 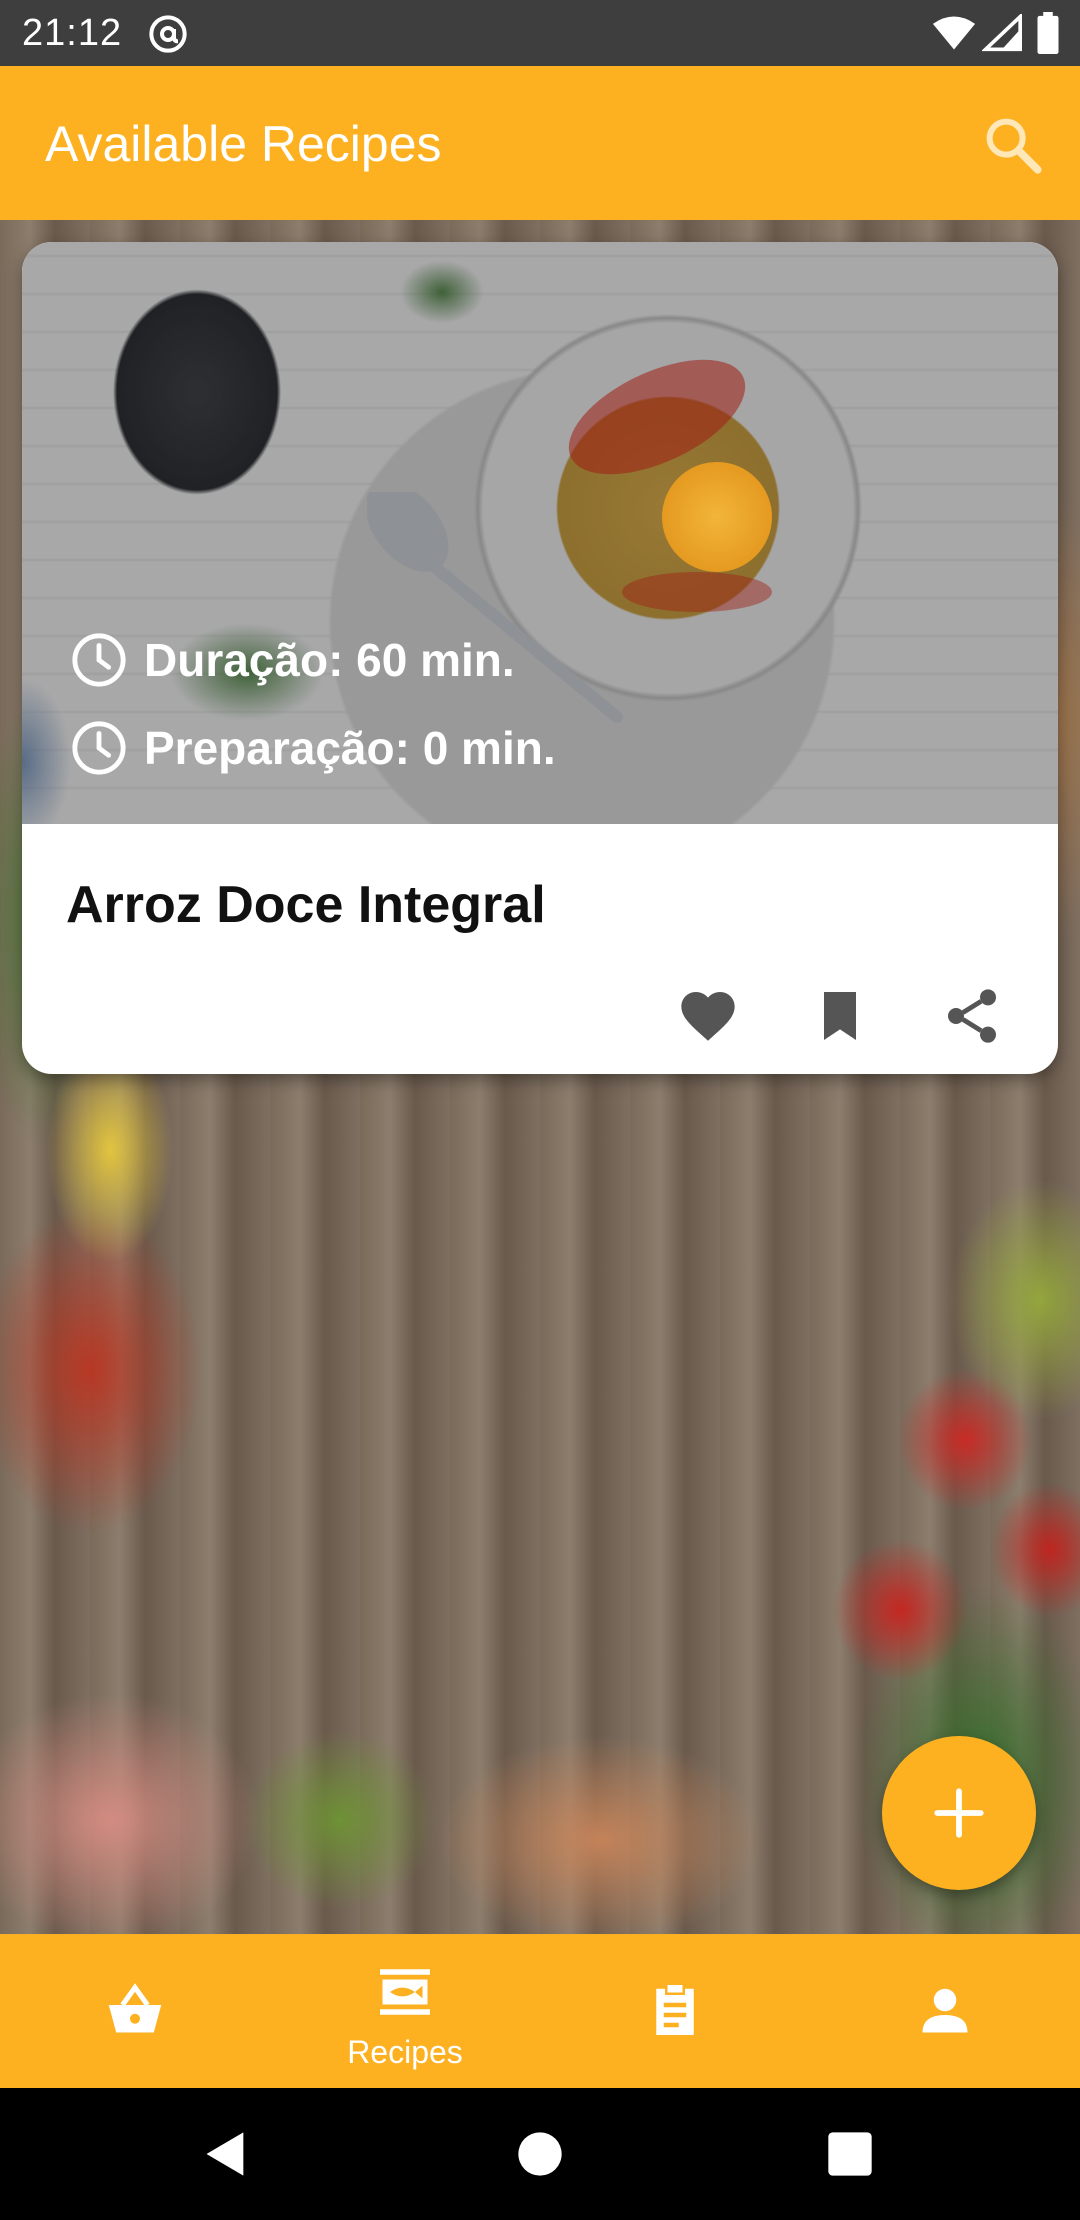 I want to click on battery-icon, so click(x=1048, y=33).